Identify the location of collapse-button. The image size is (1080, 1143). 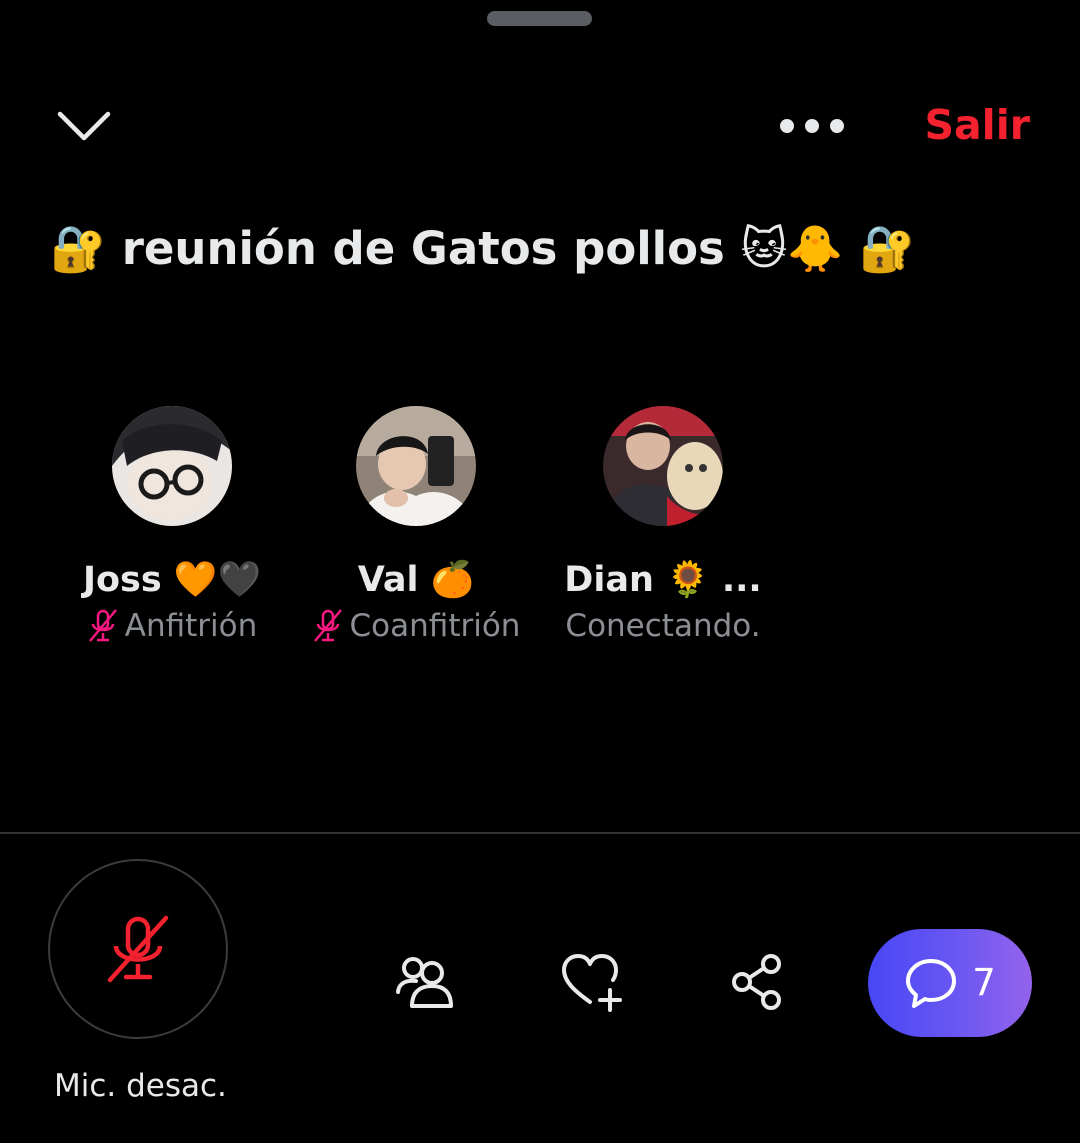
(84, 126).